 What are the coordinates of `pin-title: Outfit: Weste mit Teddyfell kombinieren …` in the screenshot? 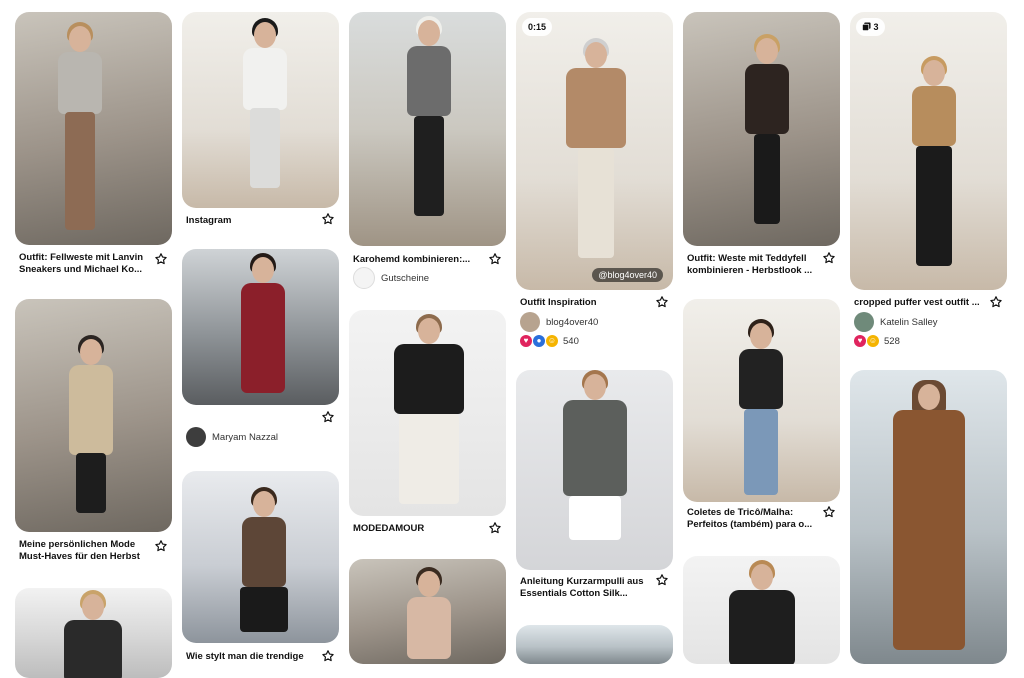 It's located at (754, 265).